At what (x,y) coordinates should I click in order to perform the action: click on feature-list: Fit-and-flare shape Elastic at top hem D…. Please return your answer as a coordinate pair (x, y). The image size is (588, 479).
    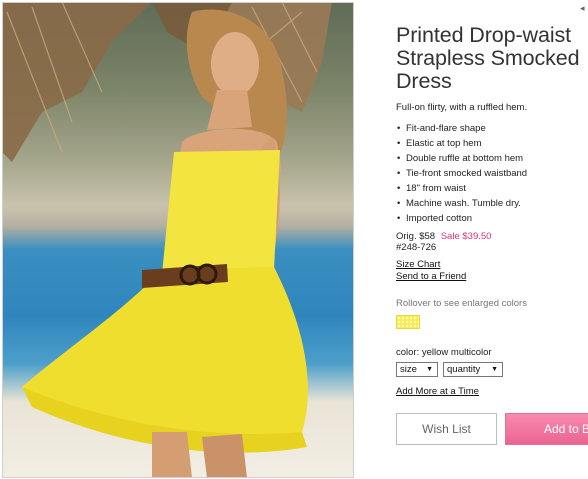
    Looking at the image, I should click on (461, 173).